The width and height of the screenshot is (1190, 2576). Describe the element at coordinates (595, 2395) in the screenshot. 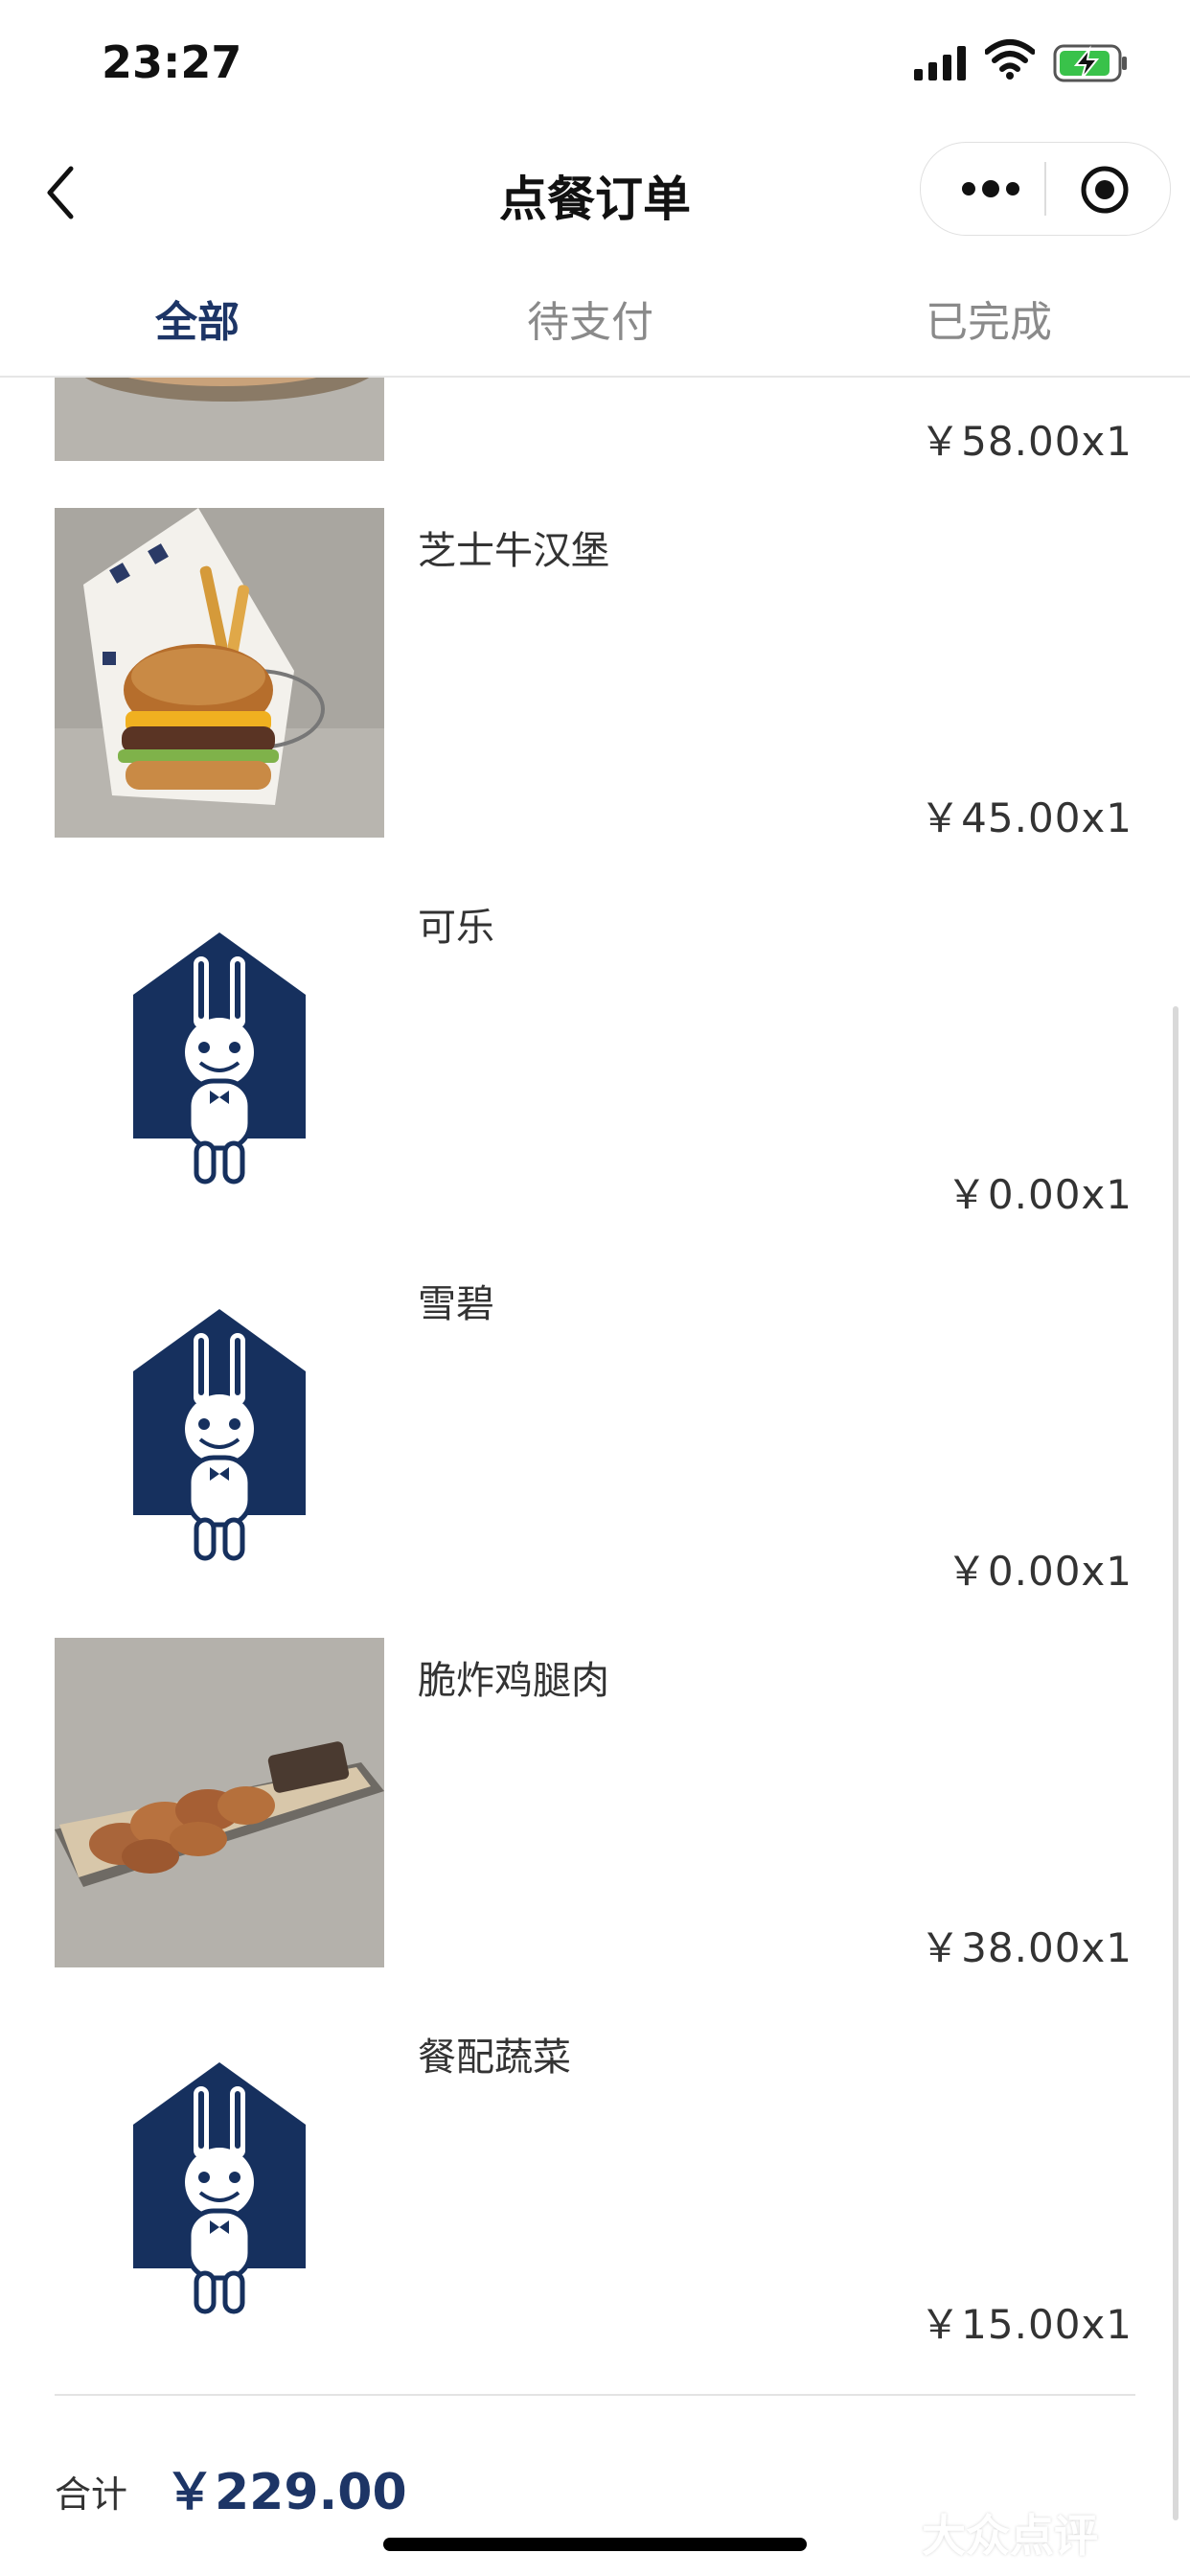

I see `divider` at that location.